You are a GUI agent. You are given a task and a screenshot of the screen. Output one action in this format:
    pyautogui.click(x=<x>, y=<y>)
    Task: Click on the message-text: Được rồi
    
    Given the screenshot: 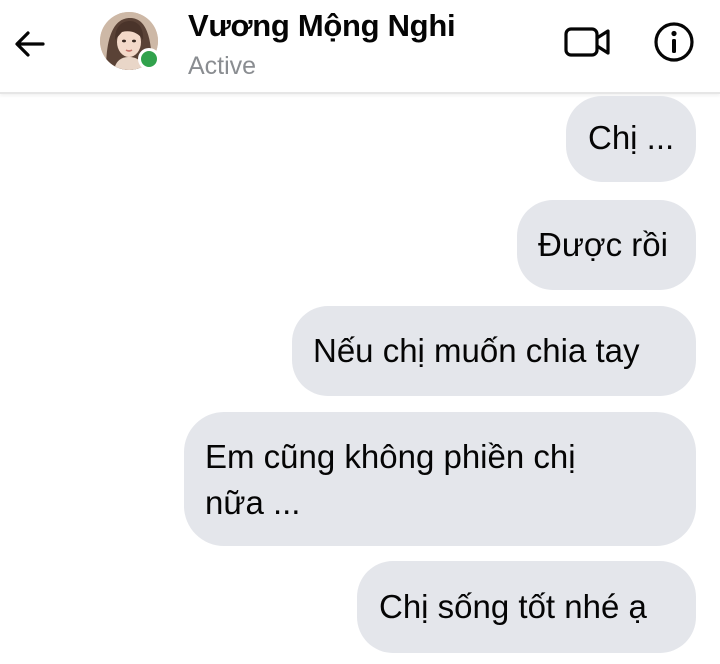 What is the action you would take?
    pyautogui.click(x=603, y=244)
    